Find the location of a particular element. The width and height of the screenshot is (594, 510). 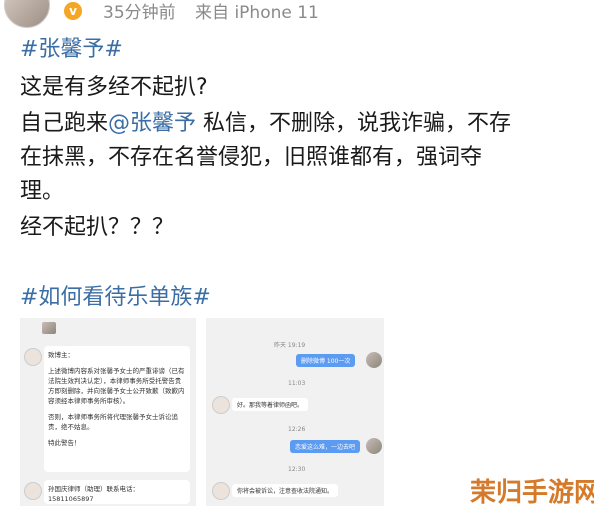

post-line: 经不起扒？？？ is located at coordinates (97, 227).